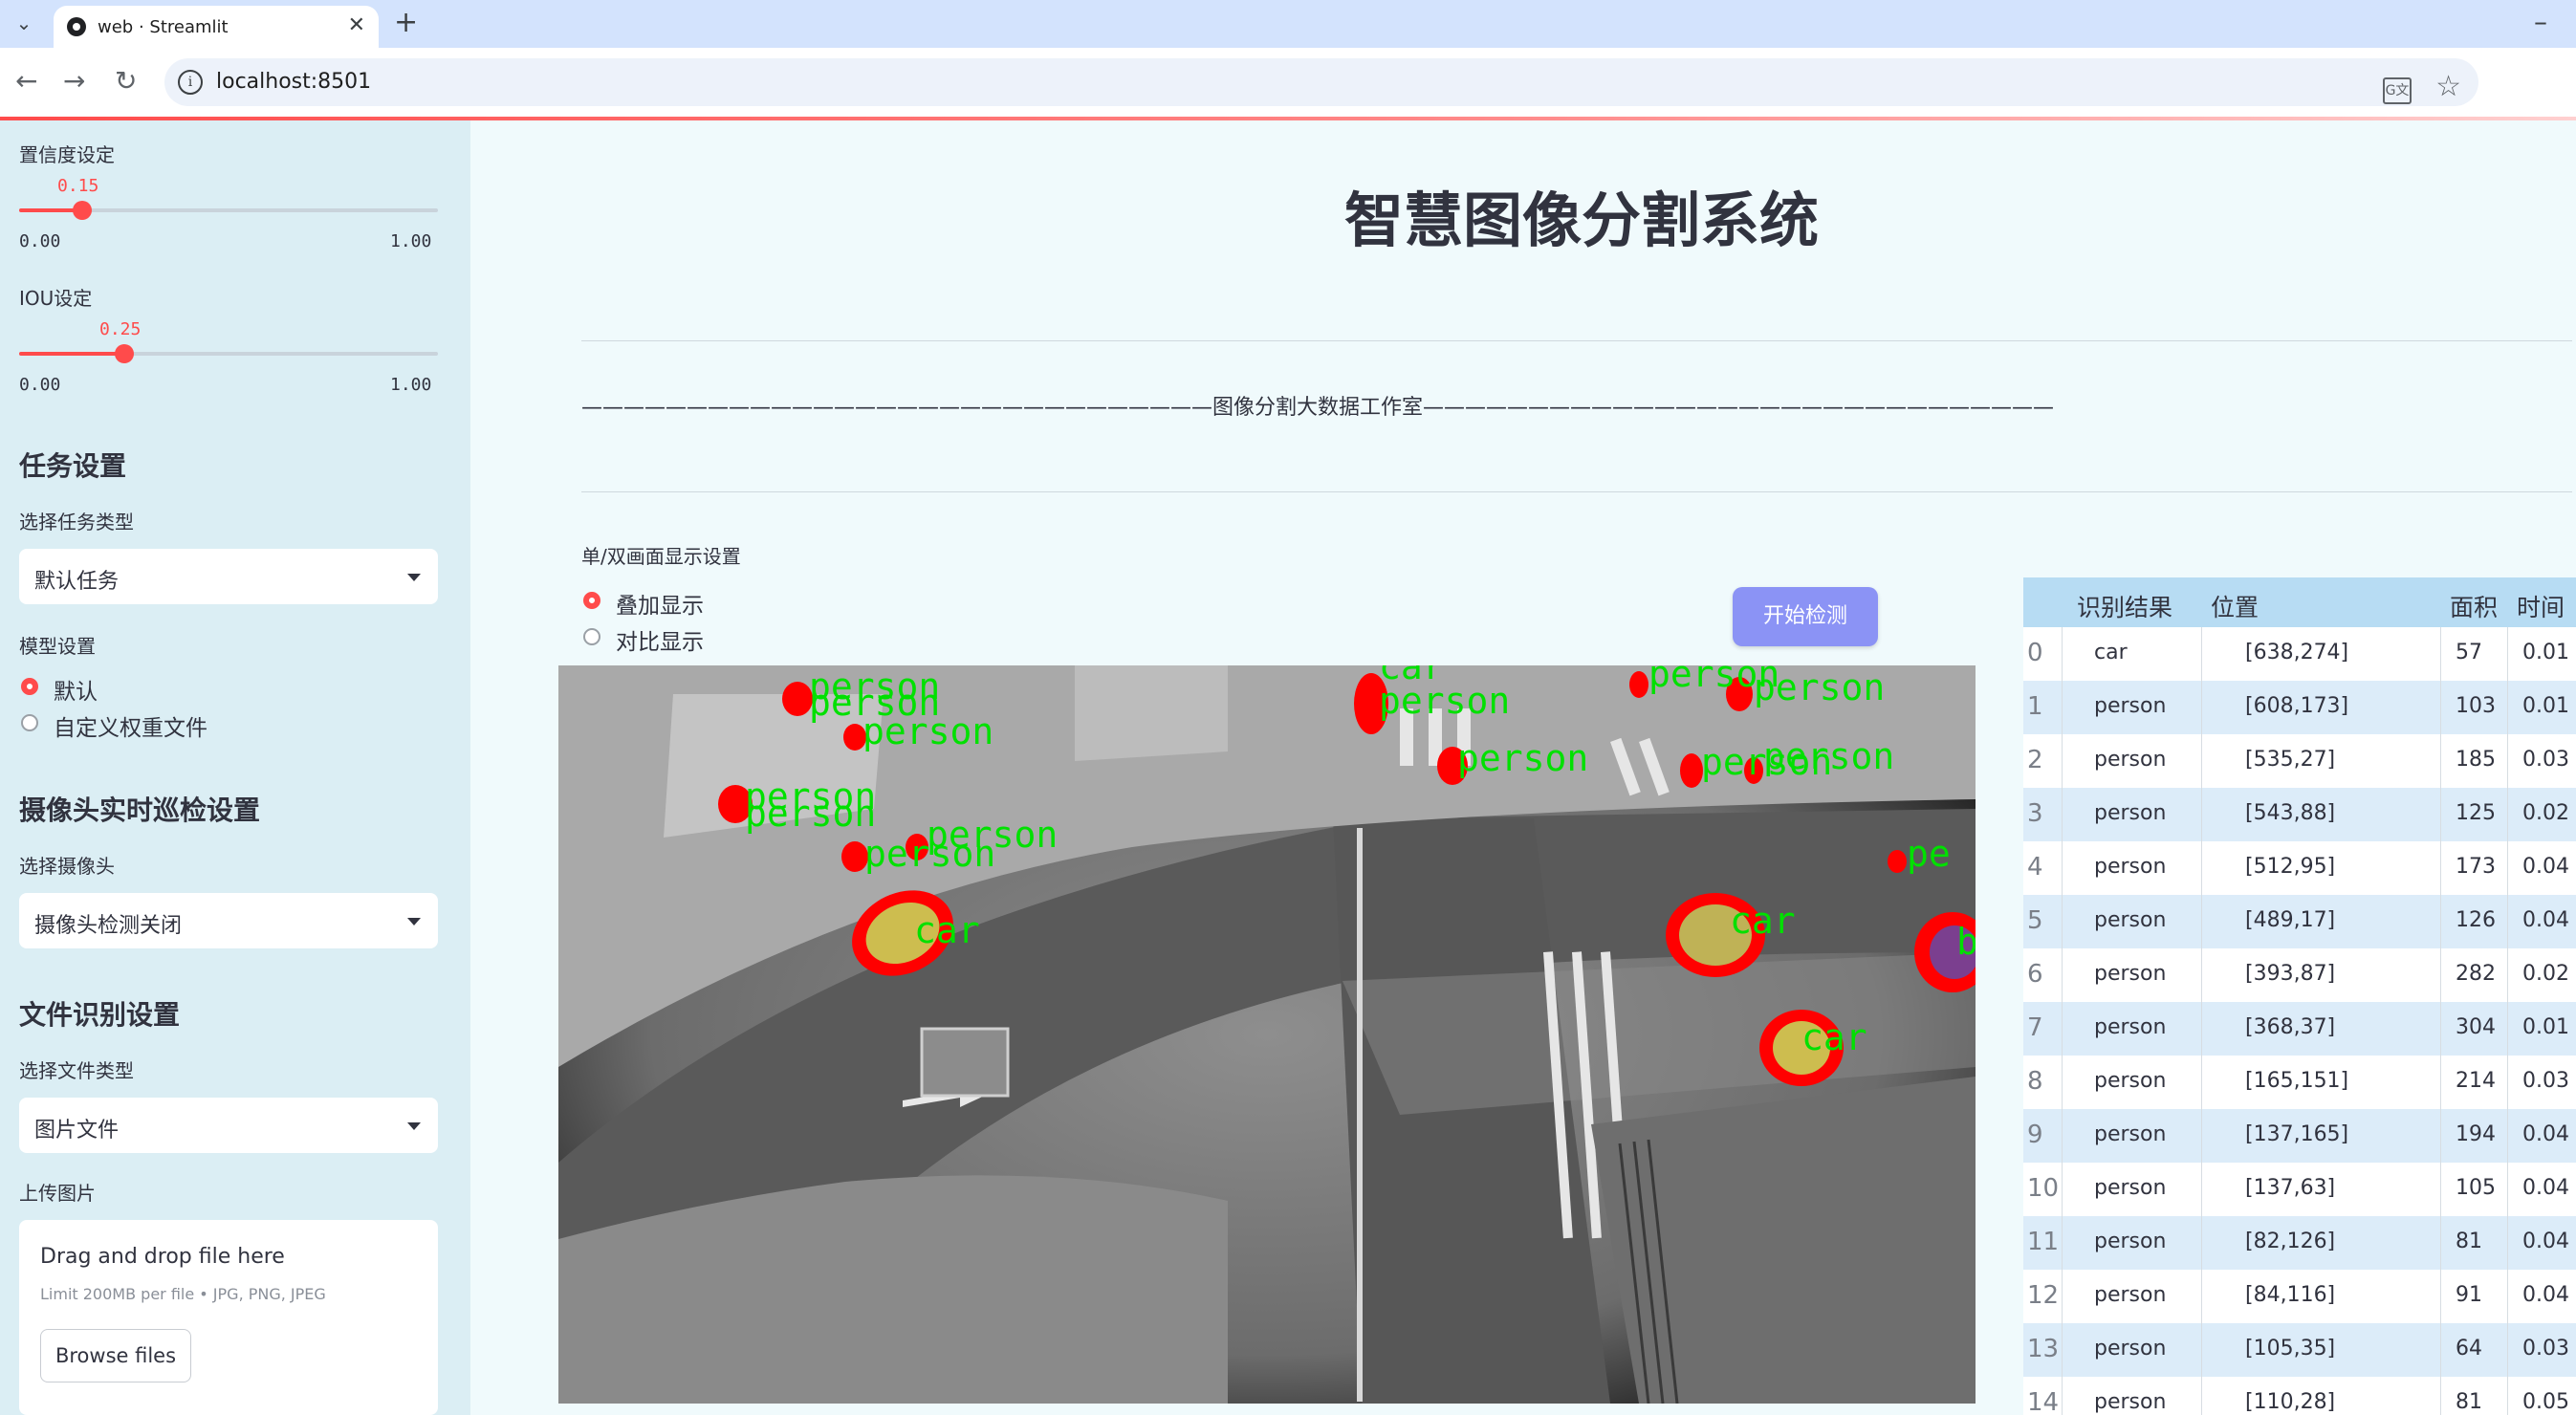  What do you see at coordinates (2545, 760) in the screenshot?
I see `row-time: 0.03` at bounding box center [2545, 760].